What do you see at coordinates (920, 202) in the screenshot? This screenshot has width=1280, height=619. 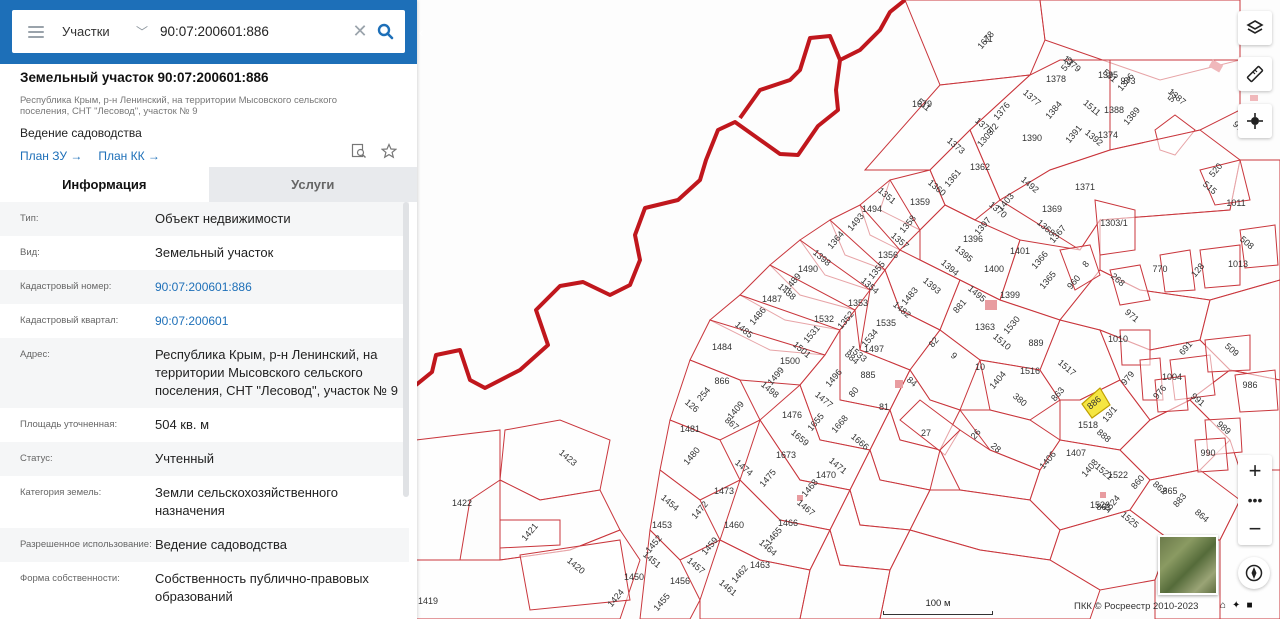 I see `parcel-label: 1359` at bounding box center [920, 202].